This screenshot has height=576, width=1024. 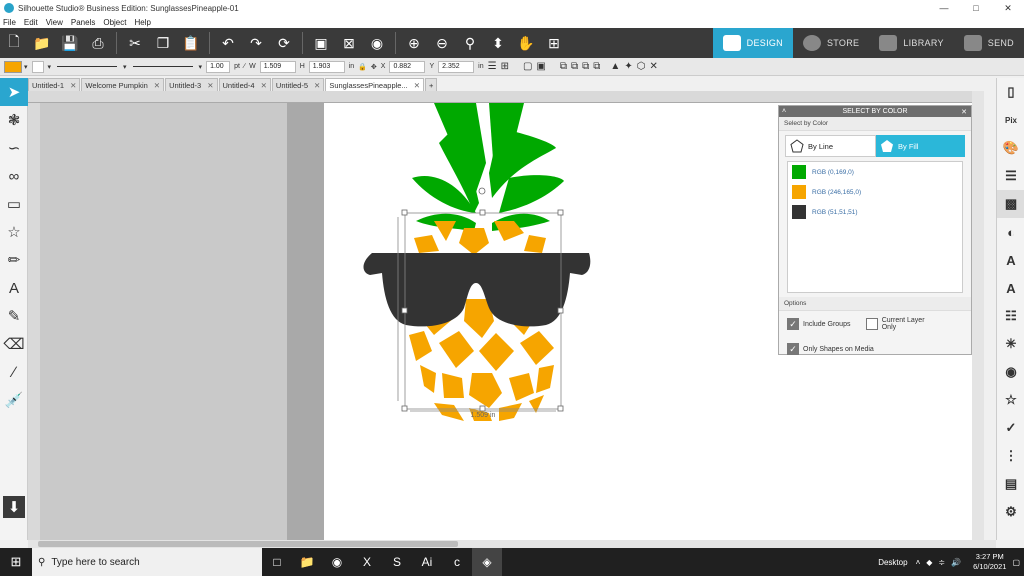 I want to click on horizontal-scrollbar, so click(x=512, y=544).